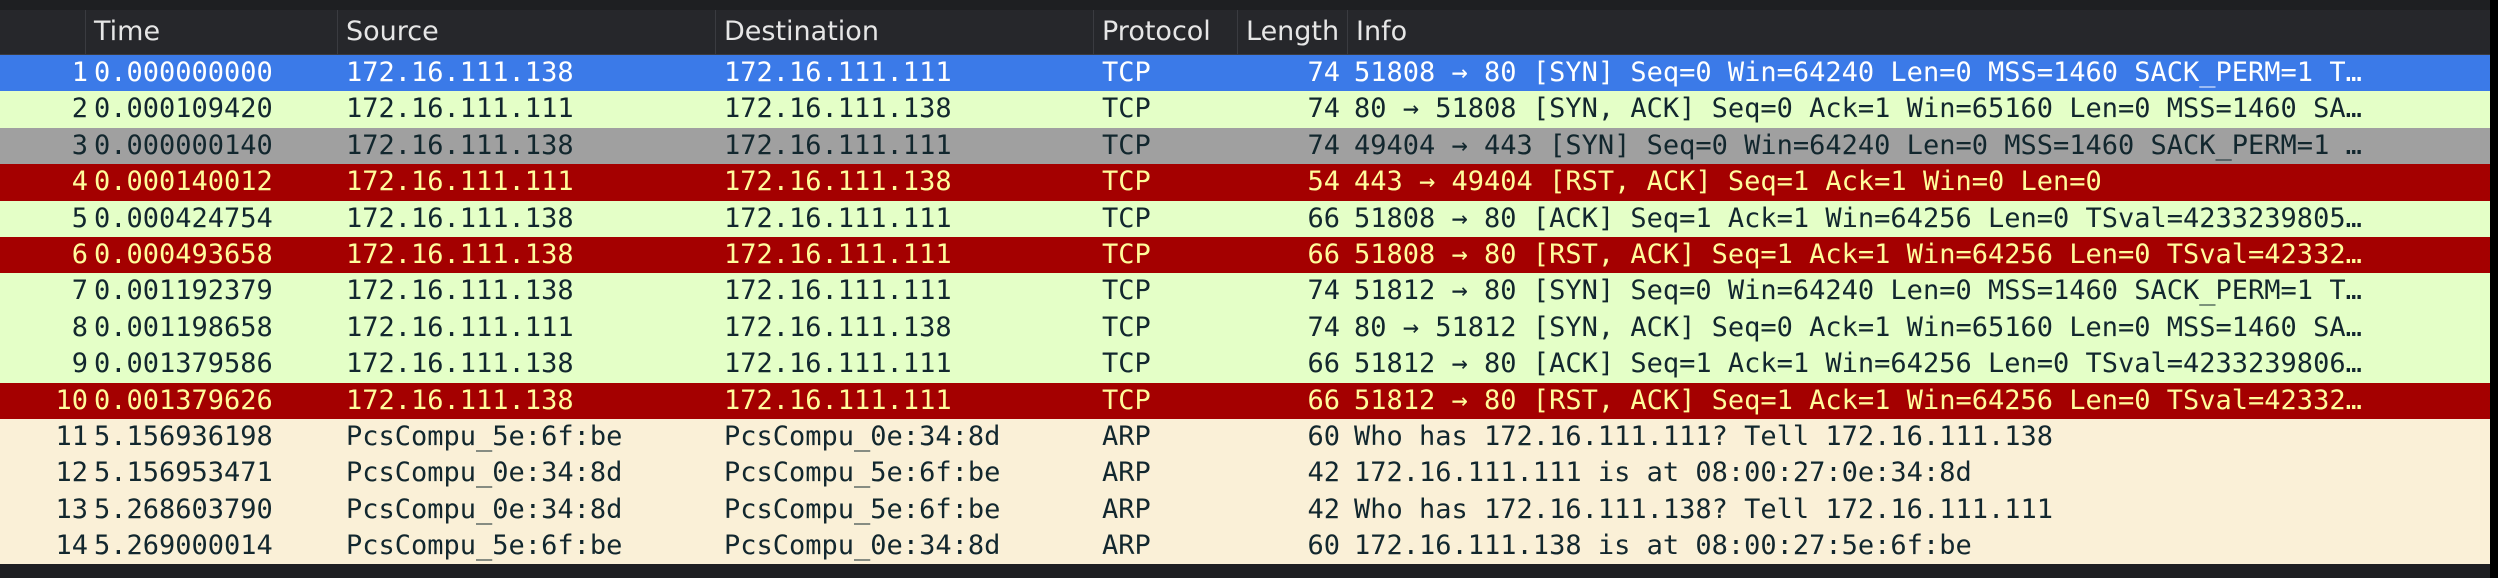 The height and width of the screenshot is (578, 2498). Describe the element at coordinates (79, 145) in the screenshot. I see `packet-number: 3` at that location.